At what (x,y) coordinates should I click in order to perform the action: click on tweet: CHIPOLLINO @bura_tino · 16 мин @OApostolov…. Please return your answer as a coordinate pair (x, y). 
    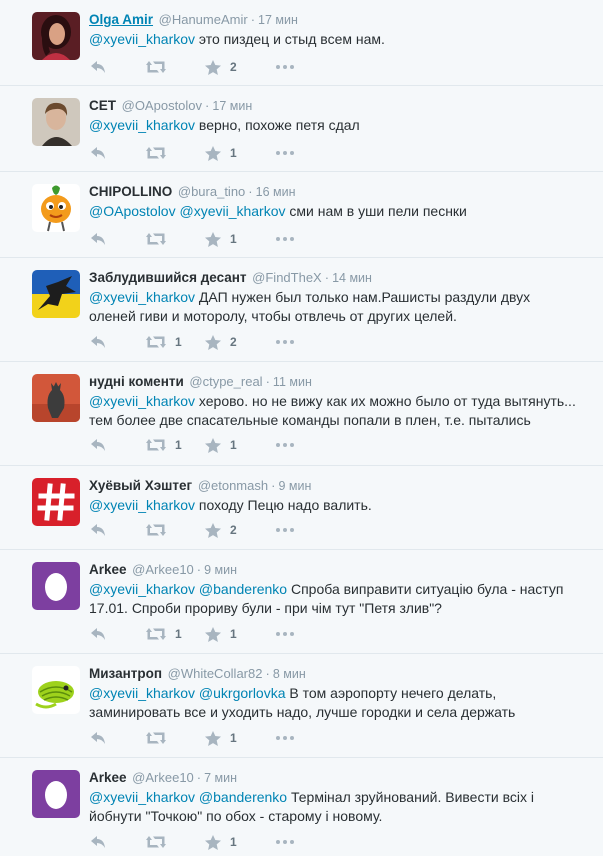
    Looking at the image, I should click on (301, 215).